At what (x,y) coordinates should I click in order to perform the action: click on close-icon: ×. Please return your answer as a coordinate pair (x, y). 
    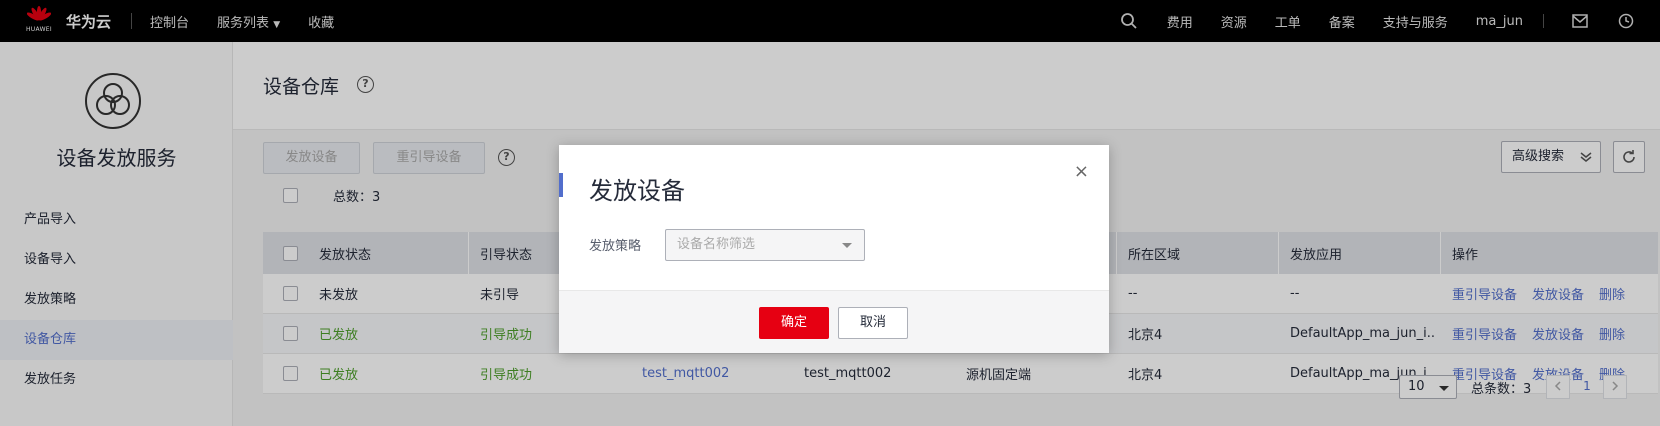
    Looking at the image, I should click on (1081, 171).